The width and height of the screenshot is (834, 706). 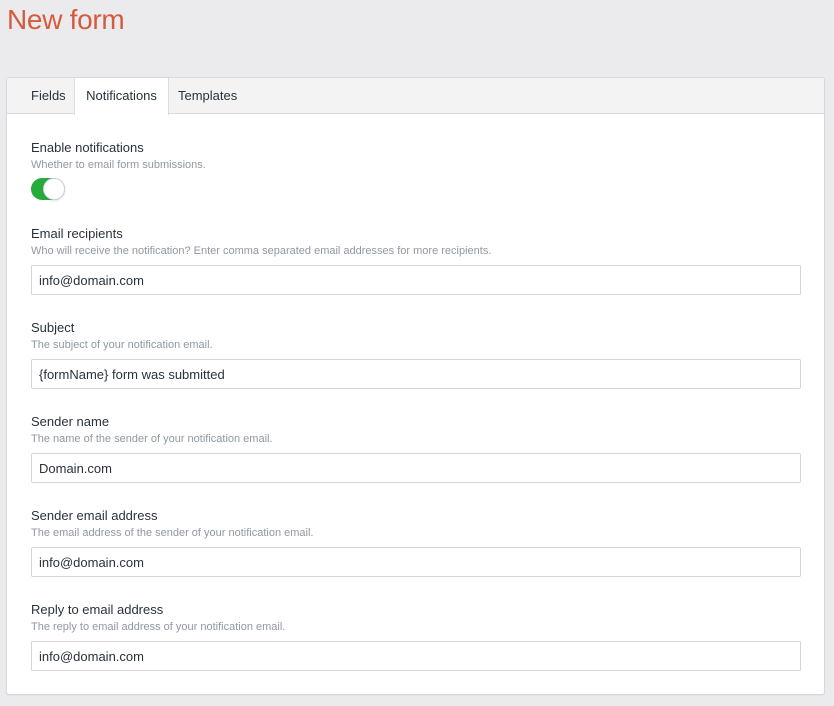 I want to click on reply-to-input, so click(x=416, y=656).